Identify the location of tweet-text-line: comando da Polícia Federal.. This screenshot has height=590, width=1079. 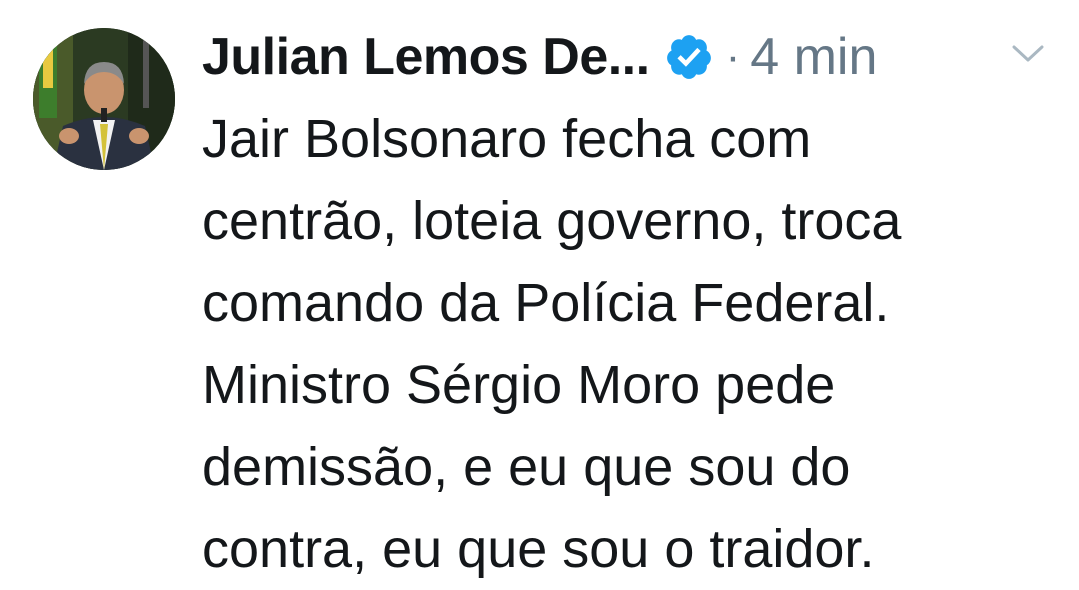
(546, 303).